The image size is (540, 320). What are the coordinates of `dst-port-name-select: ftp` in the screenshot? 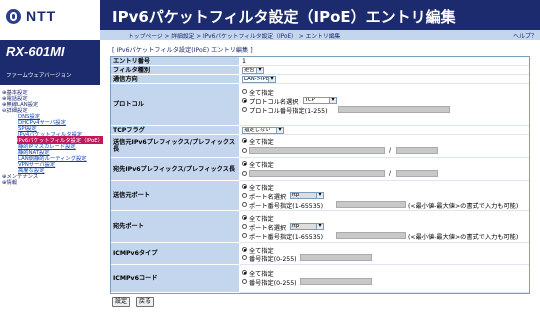 It's located at (307, 226).